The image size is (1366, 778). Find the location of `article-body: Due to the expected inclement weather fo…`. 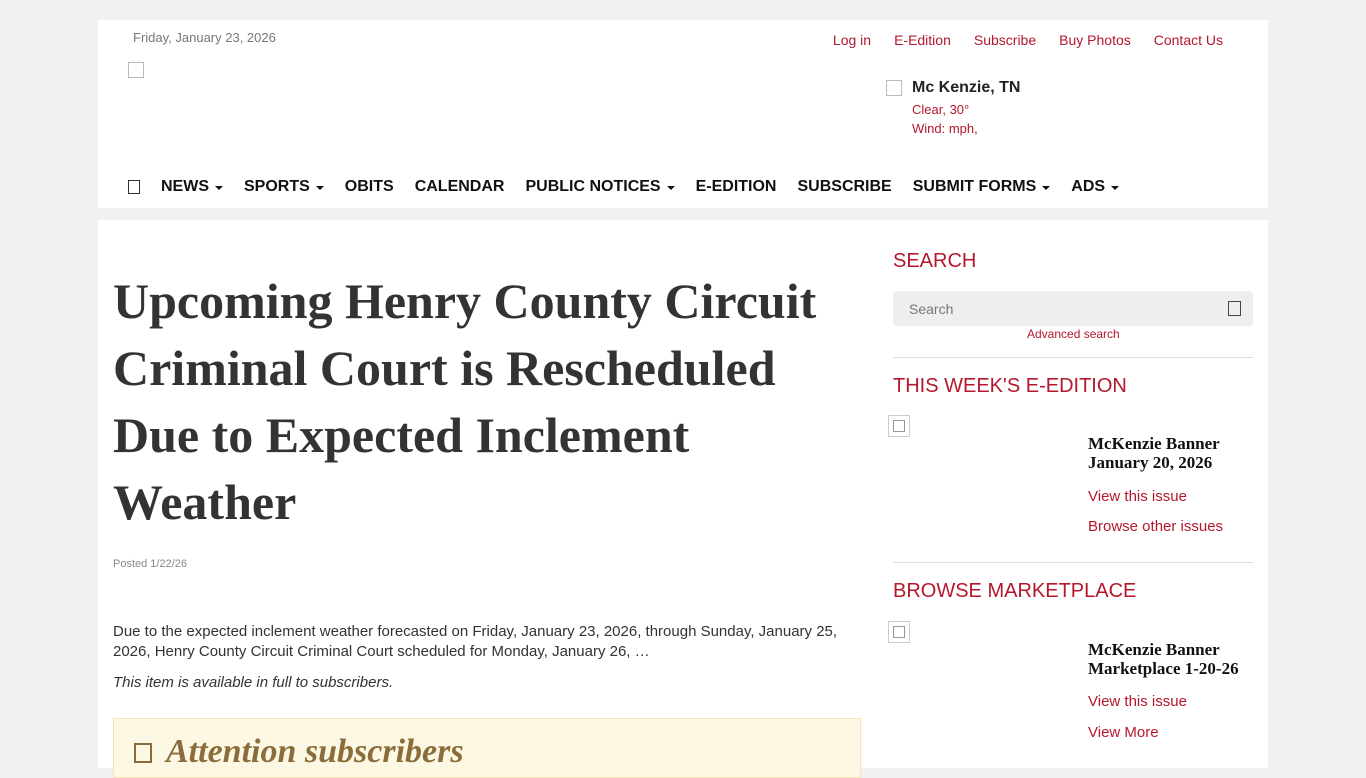

article-body: Due to the expected inclement weather fo… is located at coordinates (475, 641).